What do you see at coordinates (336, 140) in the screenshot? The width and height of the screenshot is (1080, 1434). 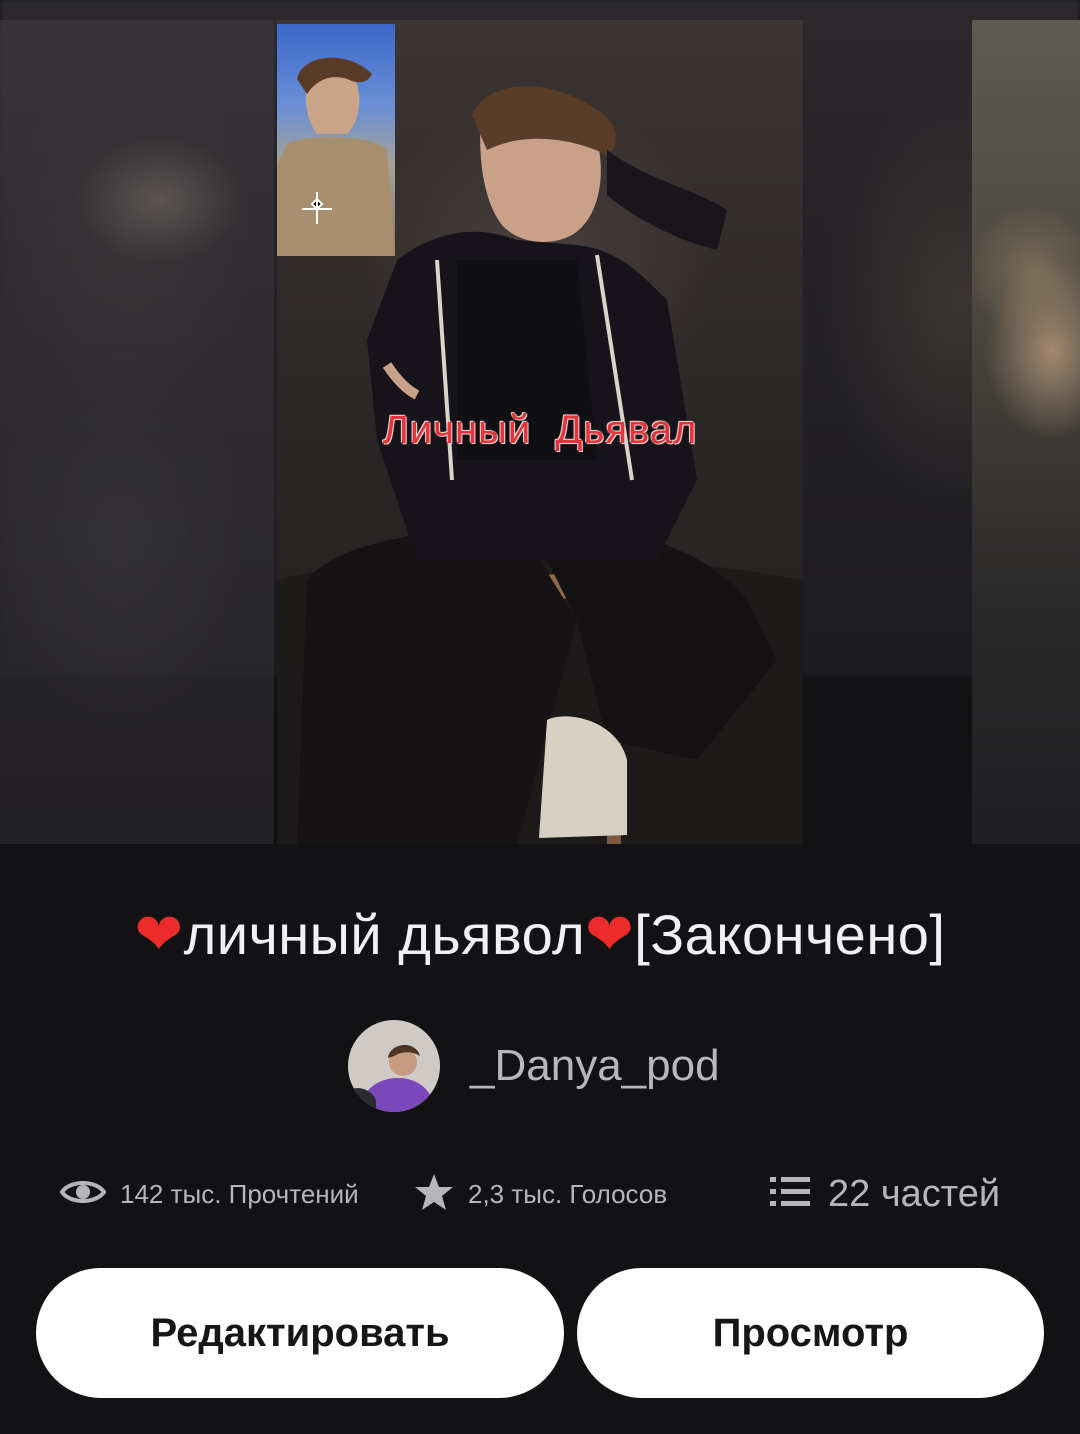 I see `cover-inset-photo` at bounding box center [336, 140].